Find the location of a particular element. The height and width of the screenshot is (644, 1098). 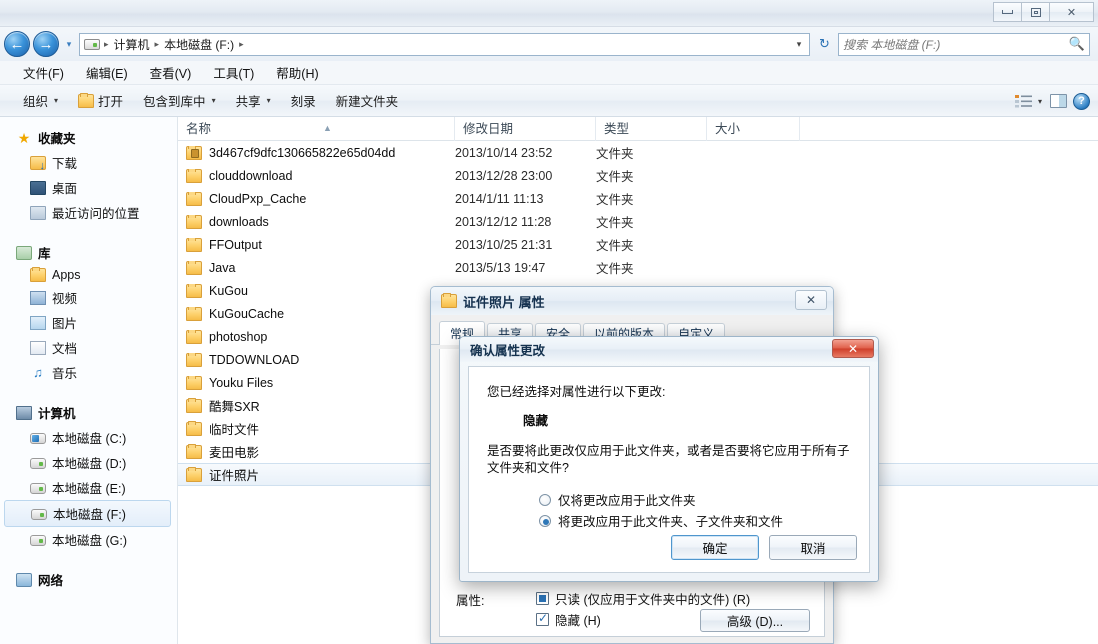

menu-edit: 编辑(E) is located at coordinates (107, 72).